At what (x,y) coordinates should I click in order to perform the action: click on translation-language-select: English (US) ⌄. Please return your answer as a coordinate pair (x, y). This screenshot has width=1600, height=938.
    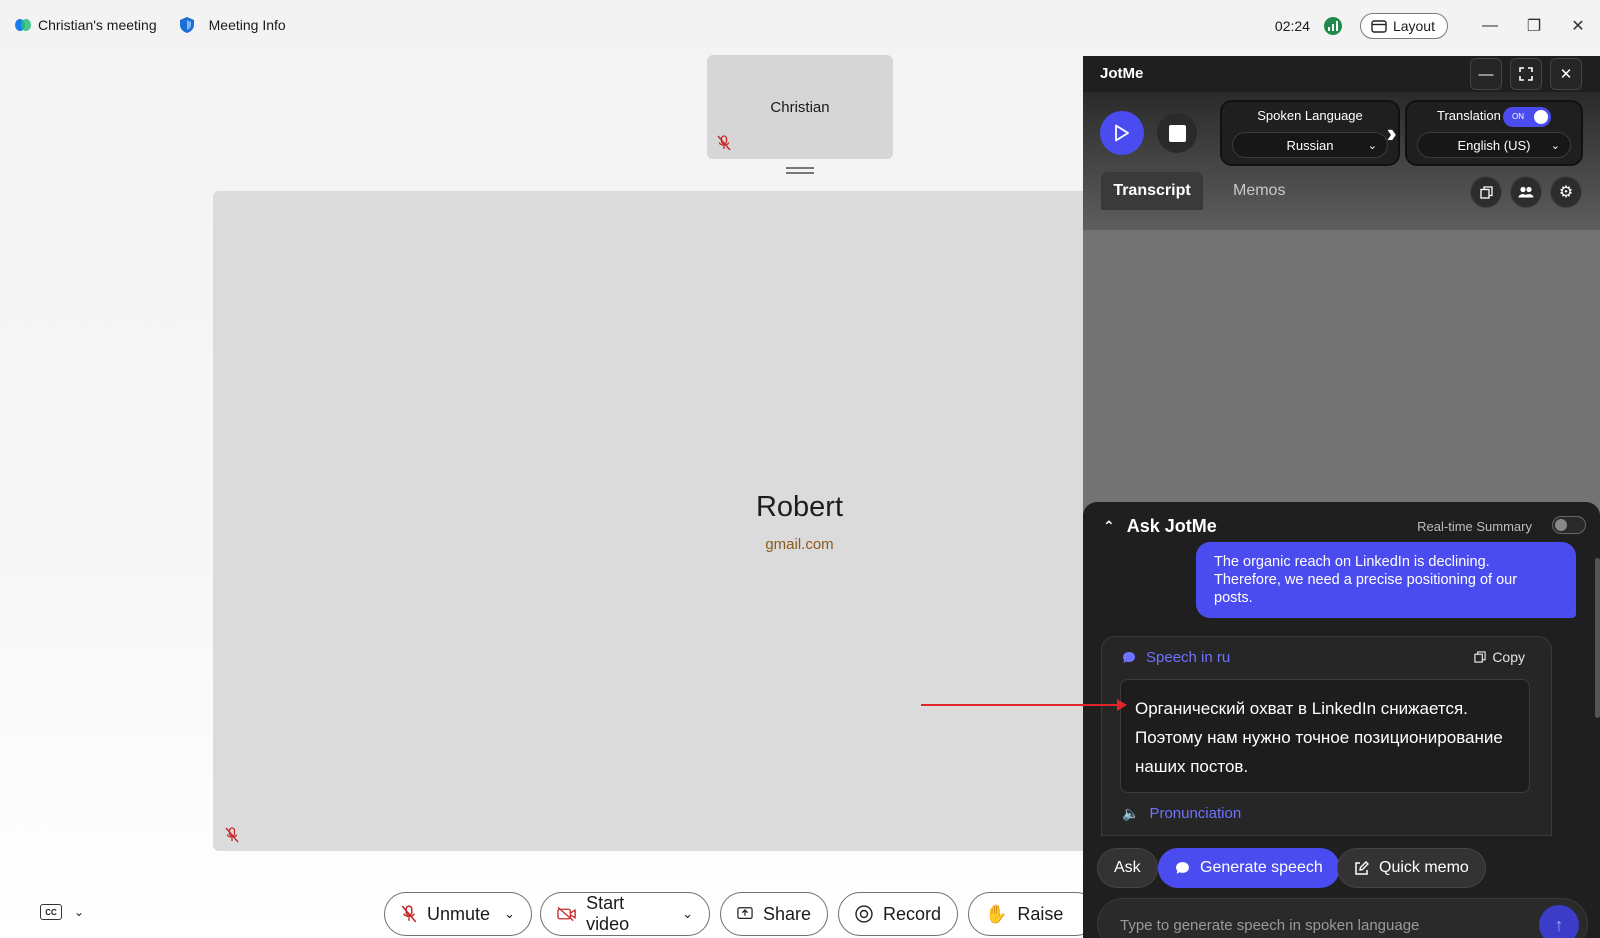
    Looking at the image, I should click on (1494, 145).